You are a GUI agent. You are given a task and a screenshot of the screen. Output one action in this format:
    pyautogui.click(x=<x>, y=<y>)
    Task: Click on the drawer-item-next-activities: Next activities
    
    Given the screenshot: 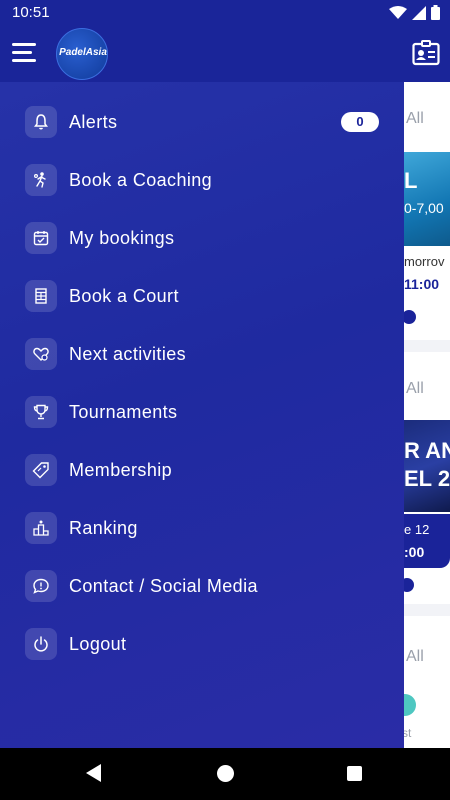 What is the action you would take?
    pyautogui.click(x=202, y=358)
    